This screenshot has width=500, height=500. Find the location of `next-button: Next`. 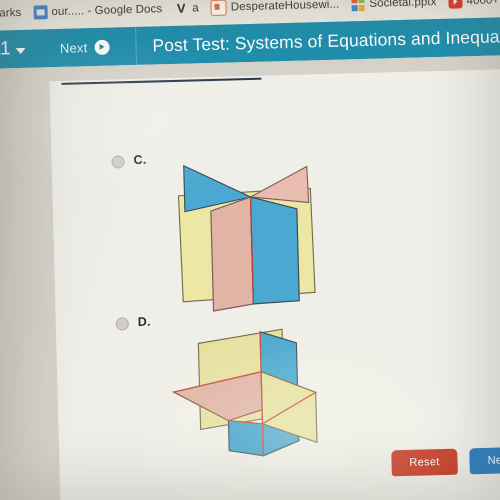

next-button: Next is located at coordinates (85, 47).